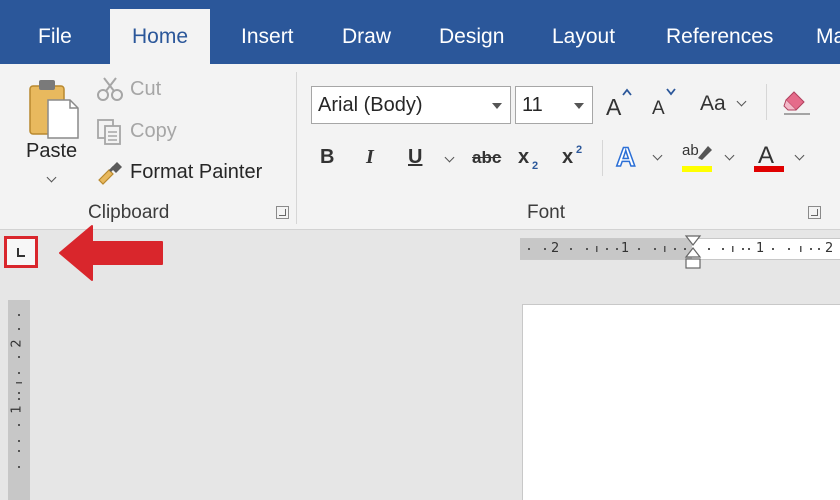 Image resolution: width=840 pixels, height=500 pixels. I want to click on strikethrough-button: abc, so click(486, 158).